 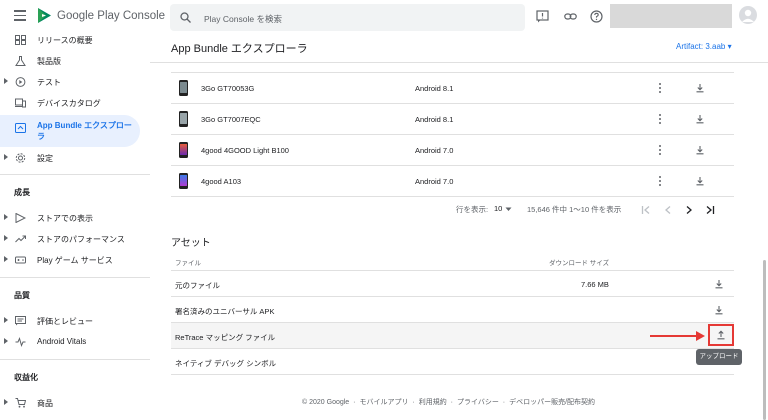 I want to click on device-name: 3Go GT70053G, so click(x=228, y=88).